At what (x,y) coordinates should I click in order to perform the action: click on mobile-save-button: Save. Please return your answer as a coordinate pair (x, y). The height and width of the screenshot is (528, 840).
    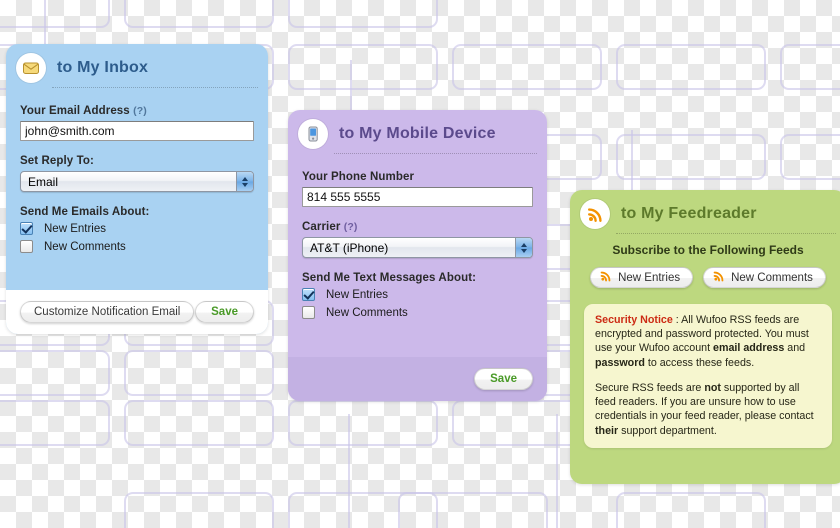
    Looking at the image, I should click on (503, 379).